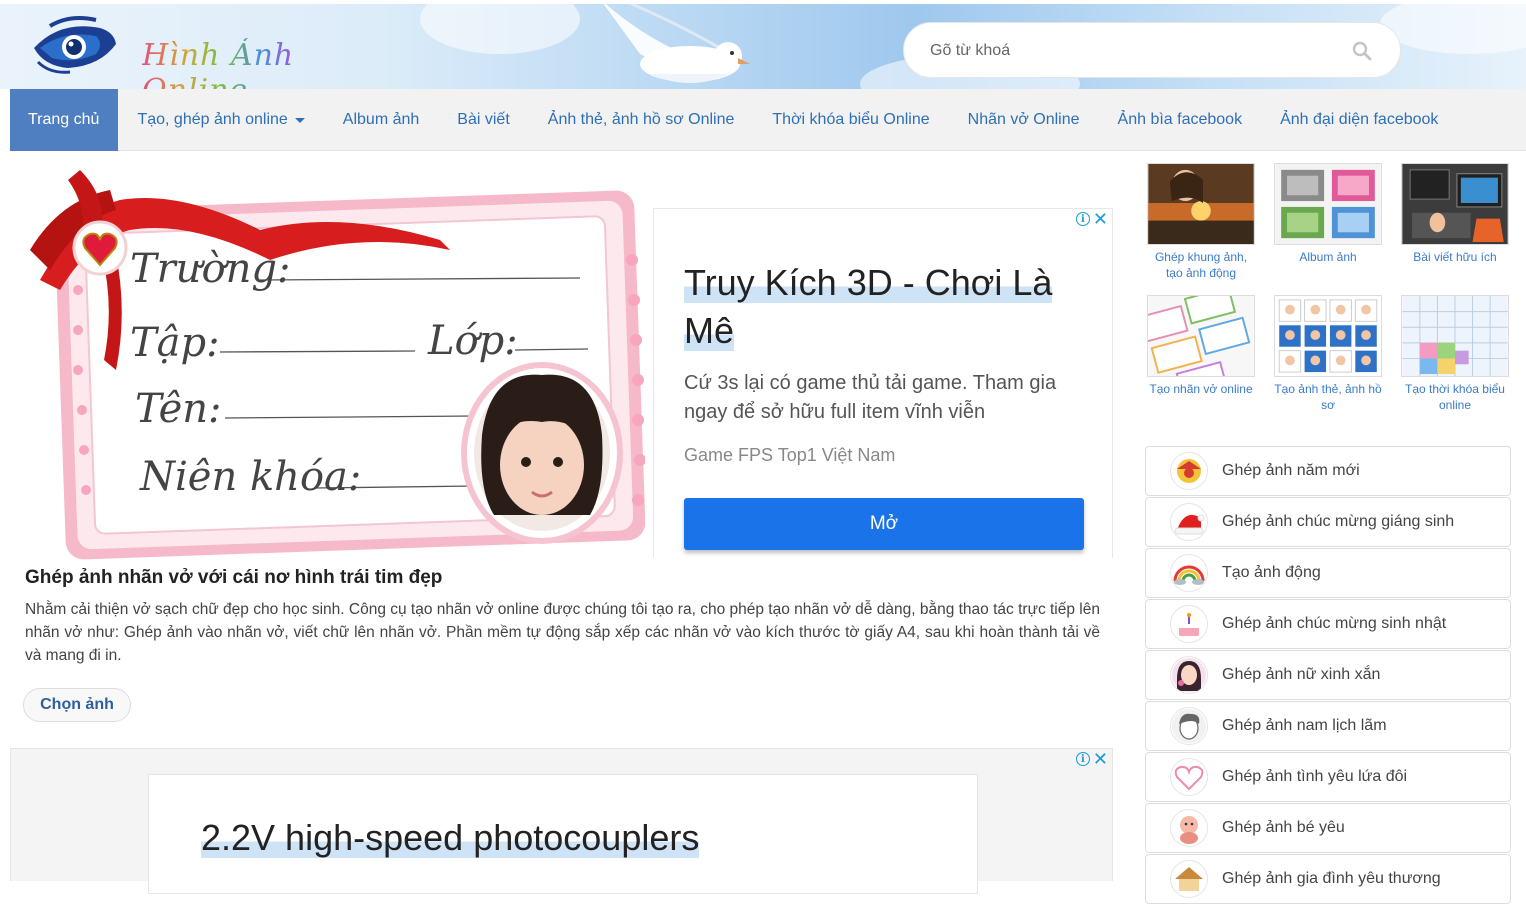 The image size is (1526, 905). Describe the element at coordinates (77, 705) in the screenshot. I see `choose-photo-button: Chọn ảnh` at that location.